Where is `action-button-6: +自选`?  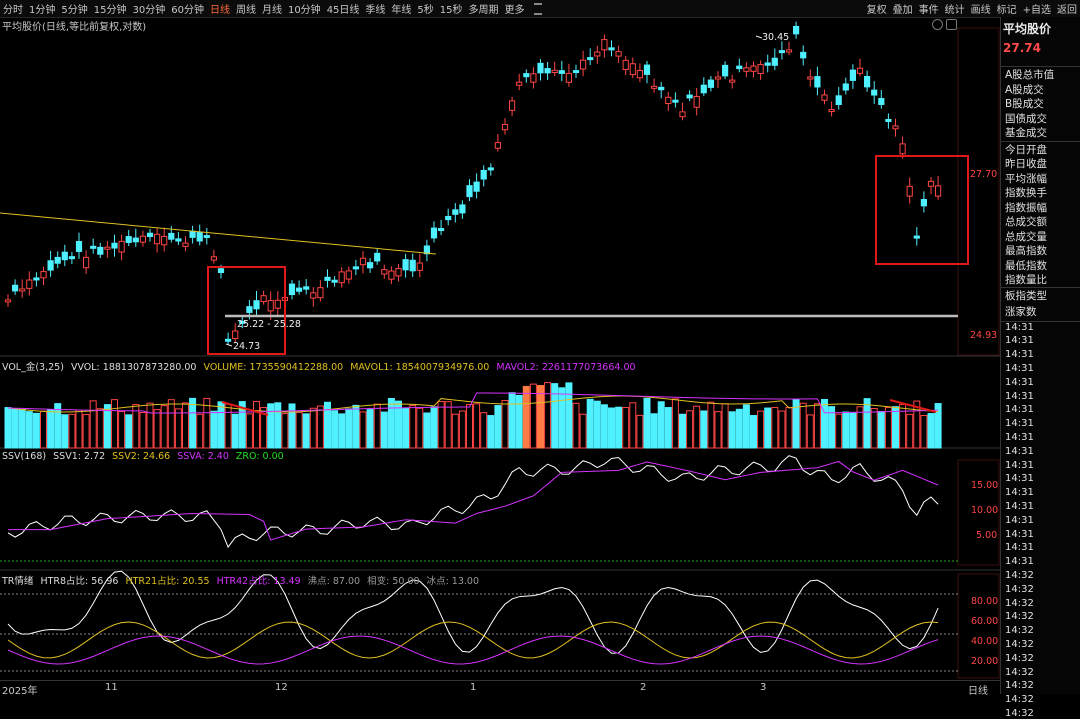 action-button-6: +自选 is located at coordinates (1037, 8).